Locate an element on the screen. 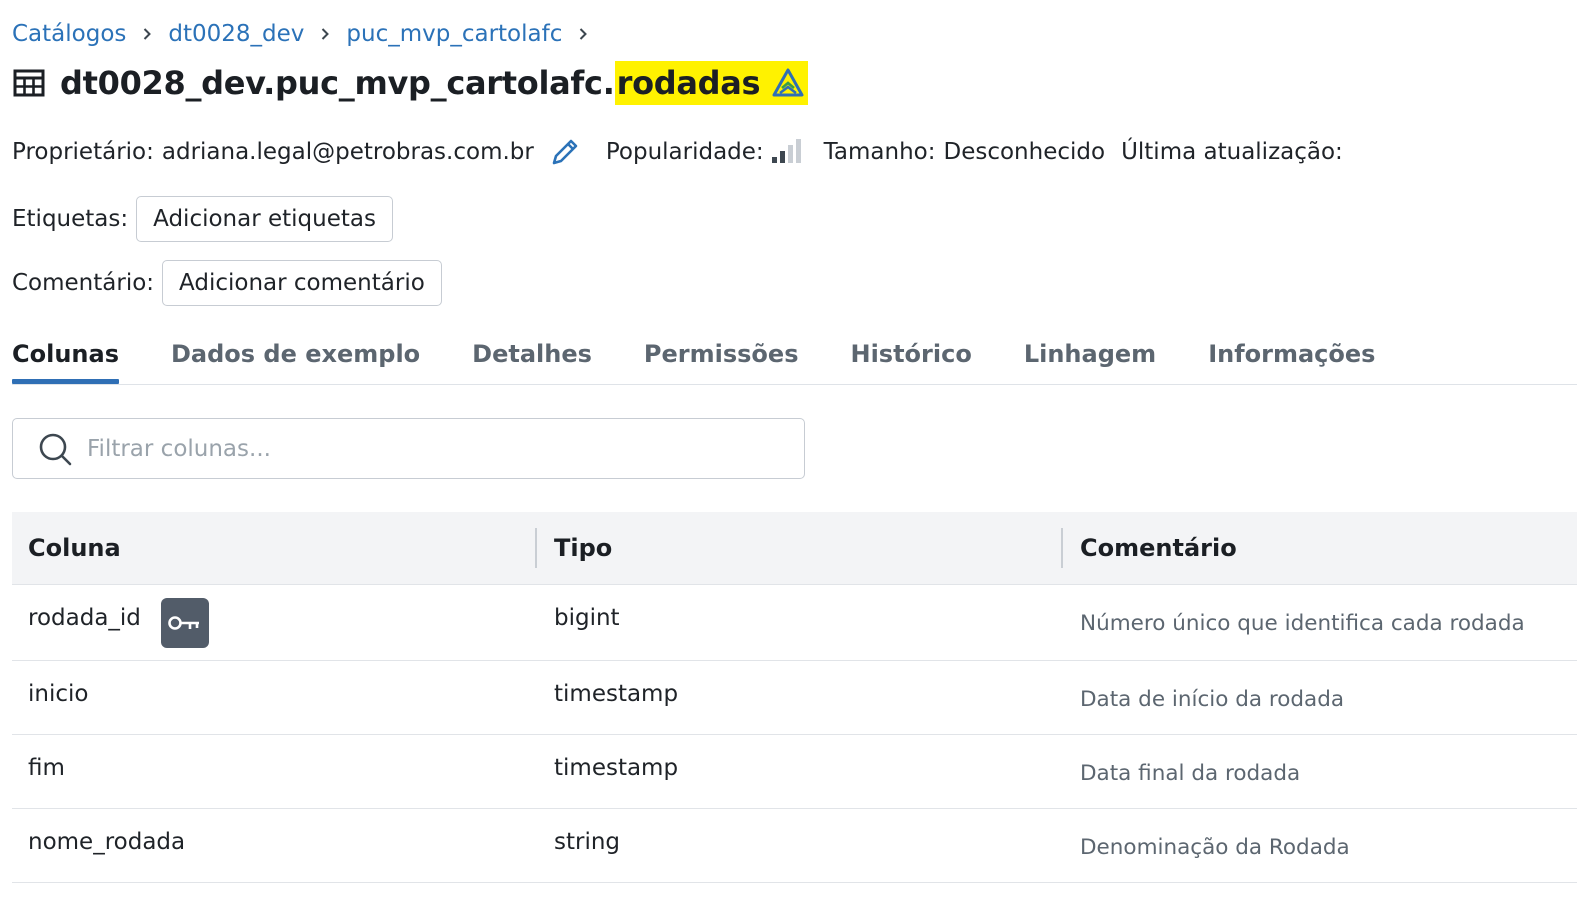  cell-column-name: nome_rodada is located at coordinates (107, 842).